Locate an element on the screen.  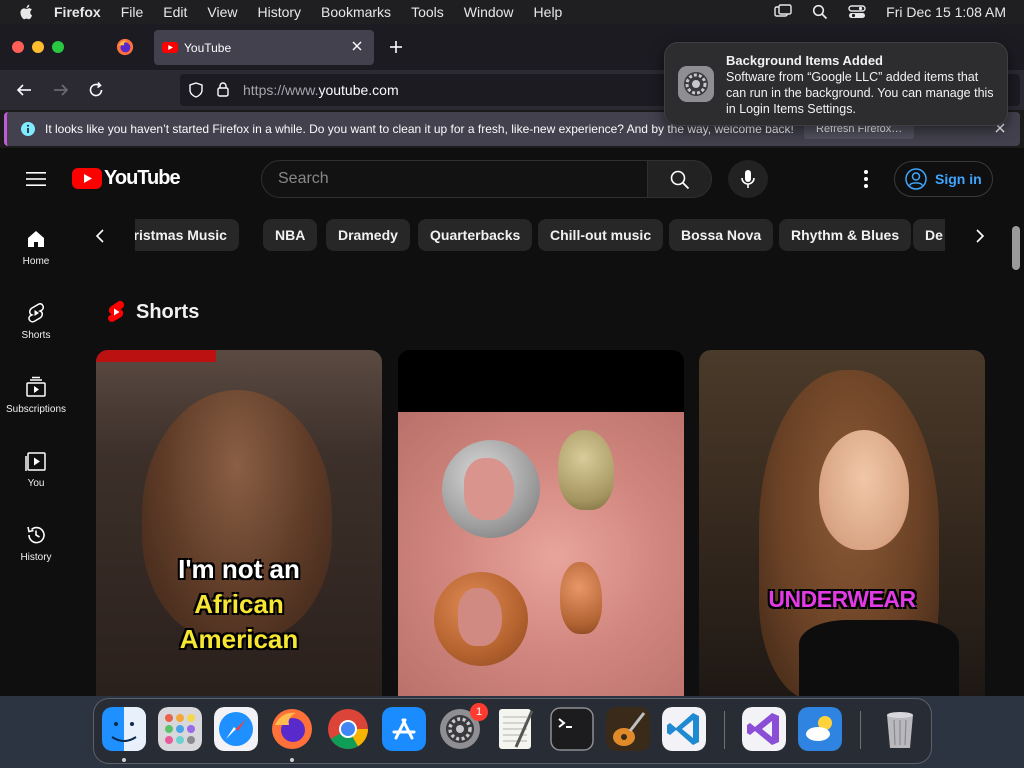
voice-search-button is located at coordinates (748, 179).